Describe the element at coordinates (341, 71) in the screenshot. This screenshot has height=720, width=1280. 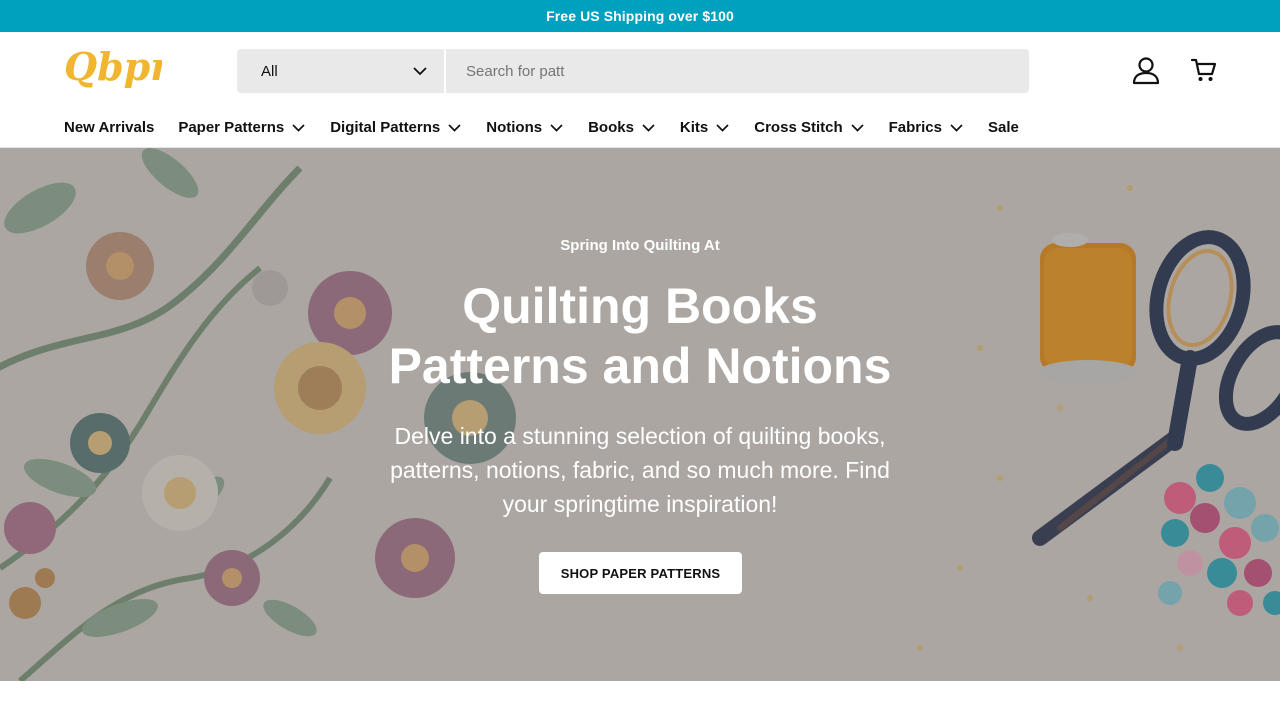
I see `search-category-select: All` at that location.